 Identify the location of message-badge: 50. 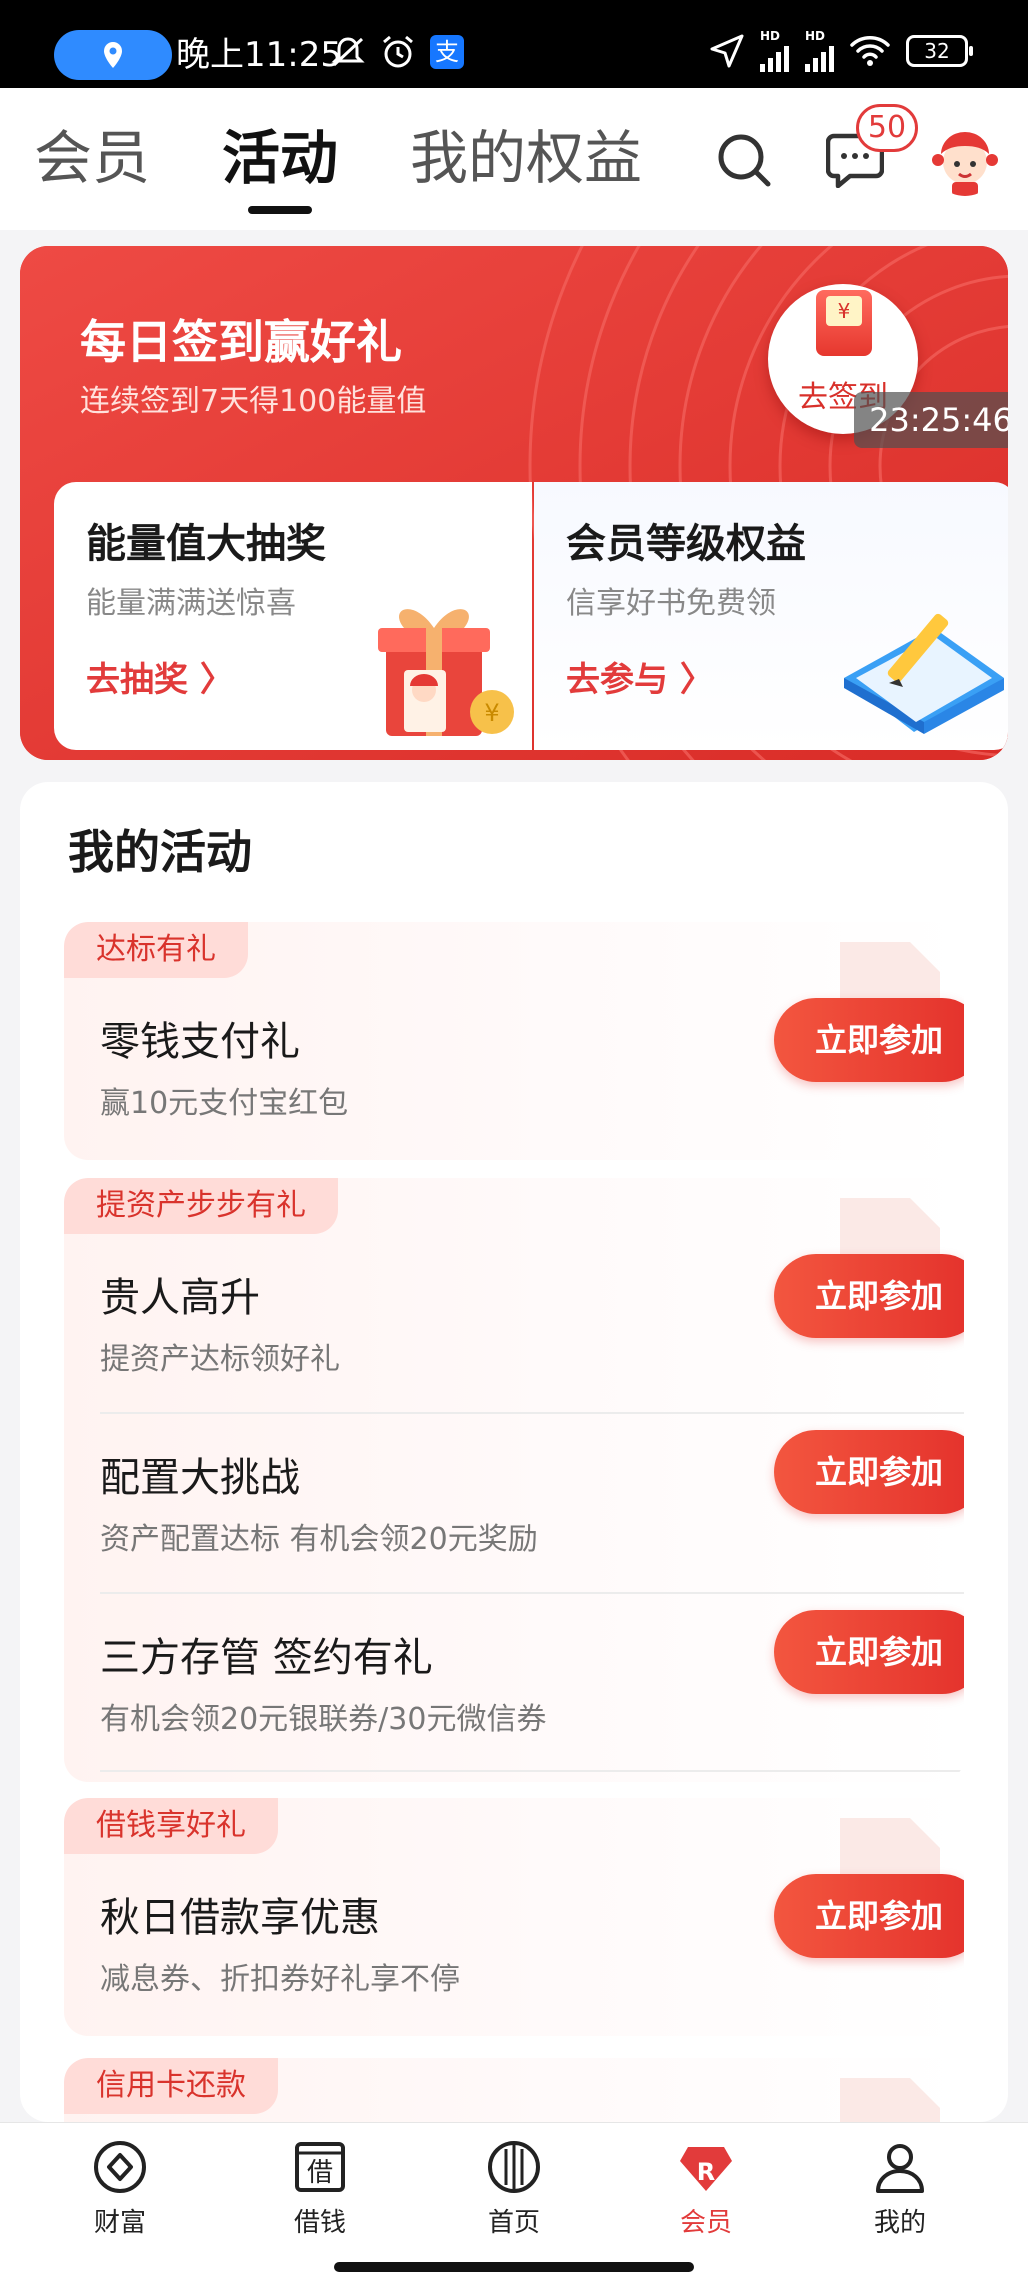
(887, 128).